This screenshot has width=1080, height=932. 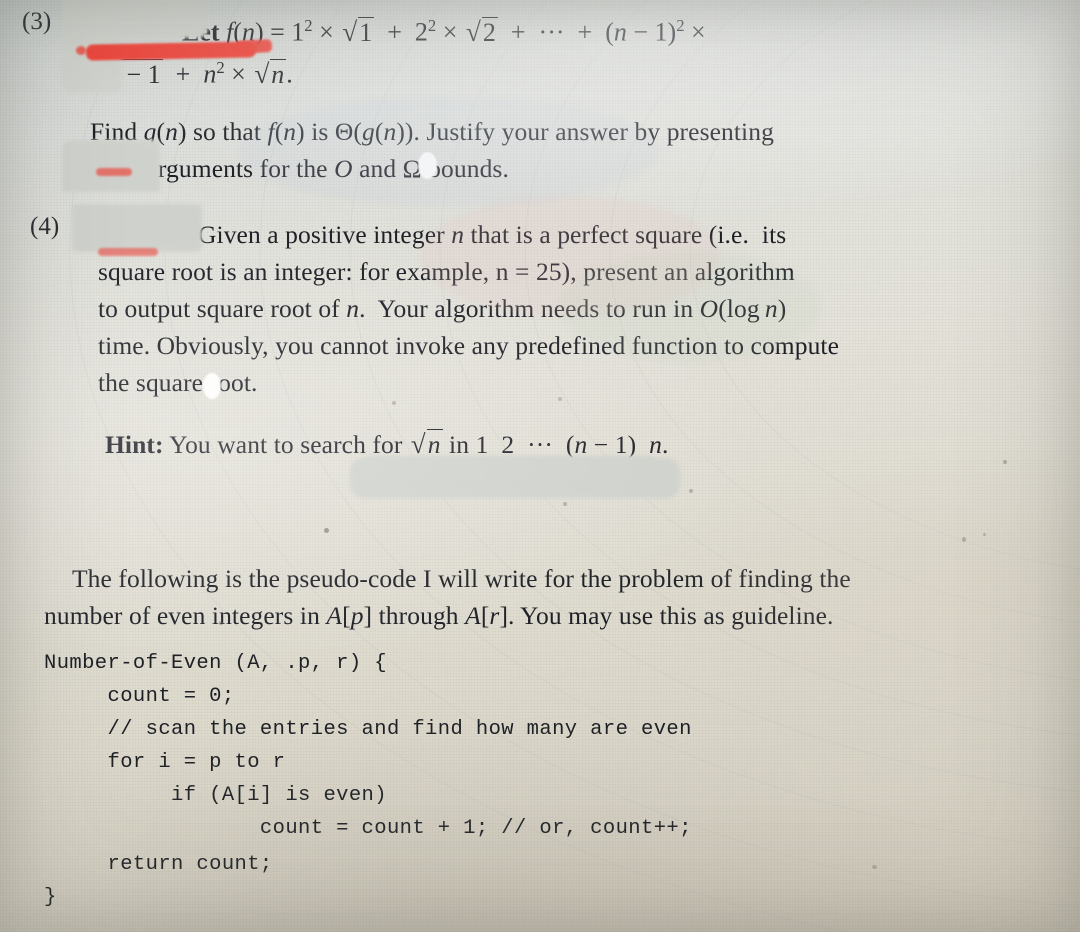 What do you see at coordinates (450, 151) in the screenshot?
I see `color-smudge-blue` at bounding box center [450, 151].